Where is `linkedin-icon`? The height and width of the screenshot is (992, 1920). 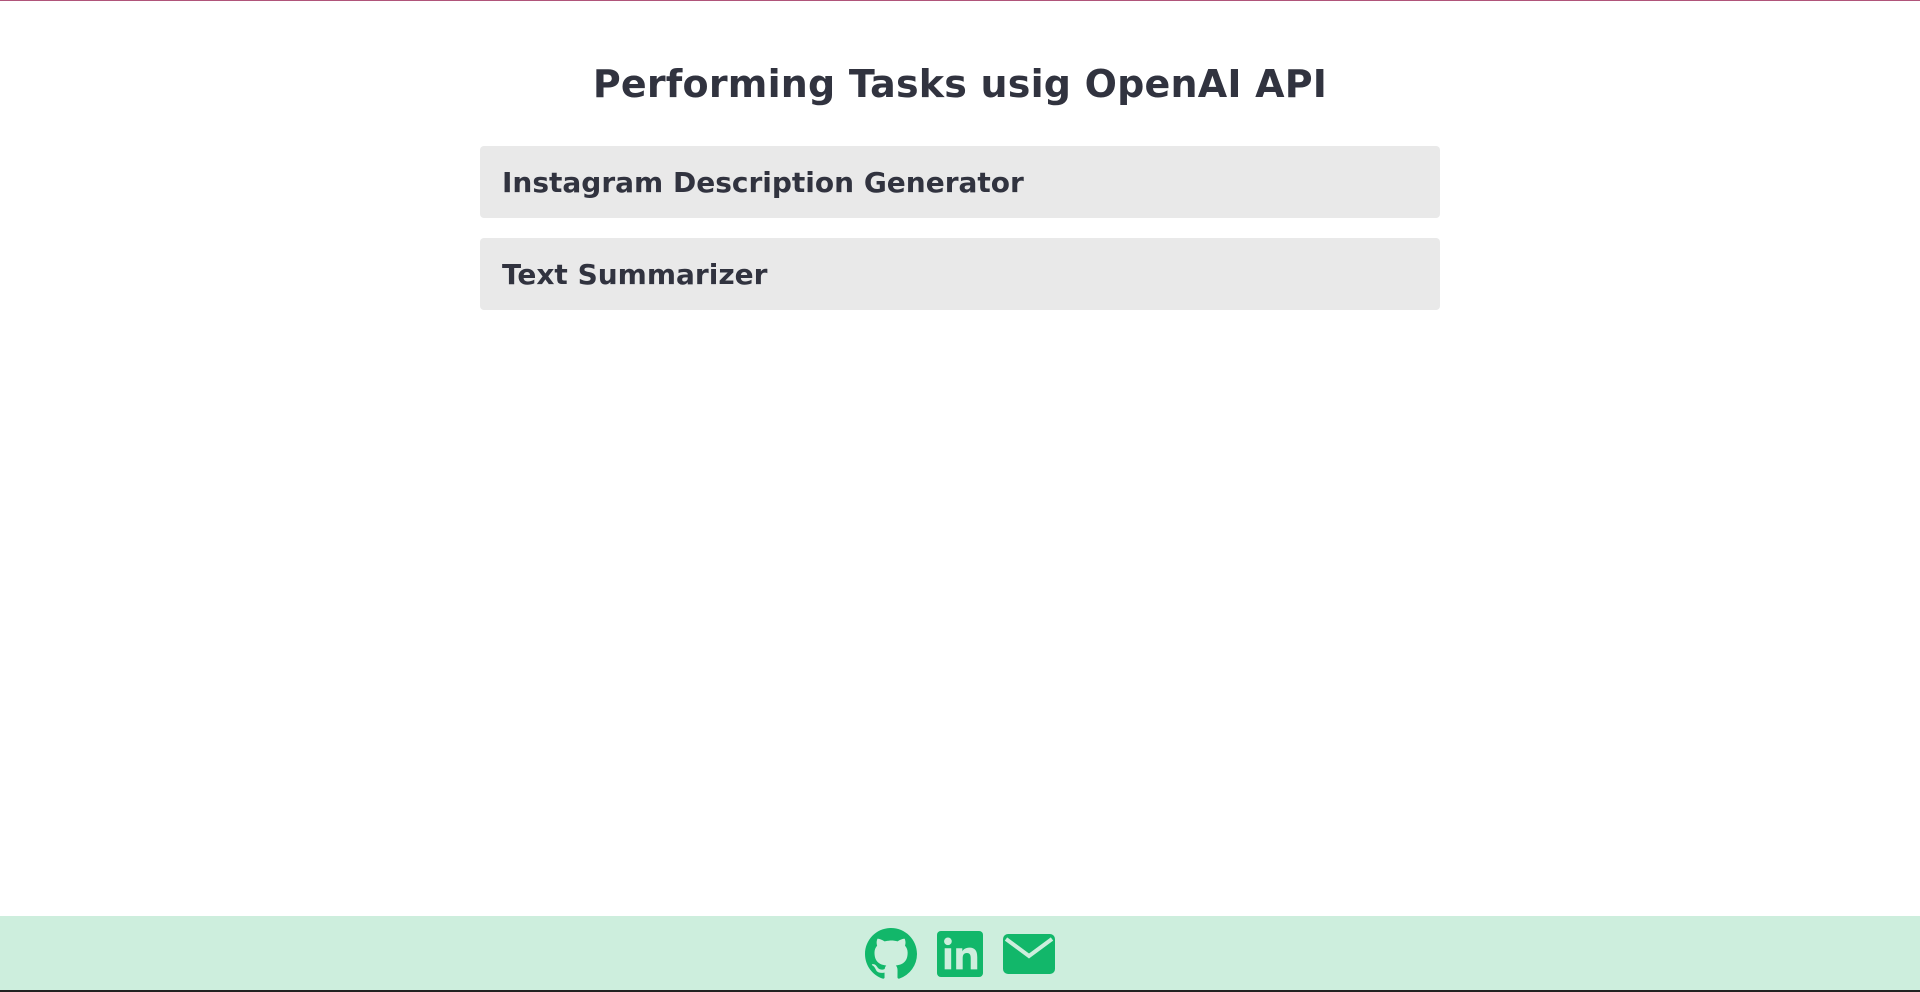
linkedin-icon is located at coordinates (960, 954).